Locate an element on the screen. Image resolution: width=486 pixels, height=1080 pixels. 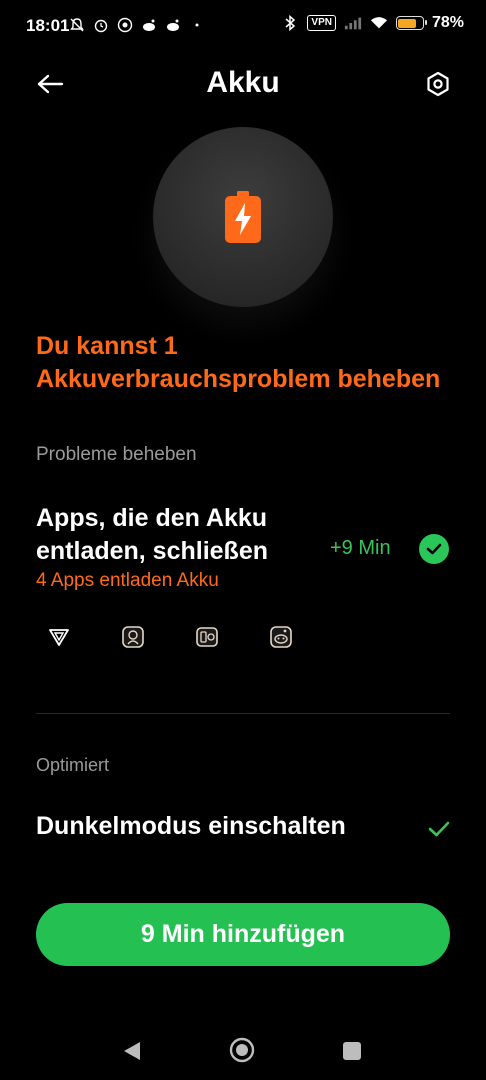
system-nav-bar is located at coordinates (243, 1051).